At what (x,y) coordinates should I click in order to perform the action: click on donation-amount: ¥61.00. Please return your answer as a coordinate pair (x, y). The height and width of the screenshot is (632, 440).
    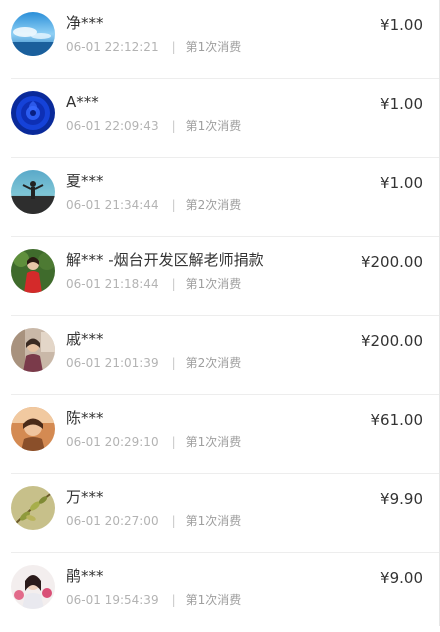
    Looking at the image, I should click on (397, 420).